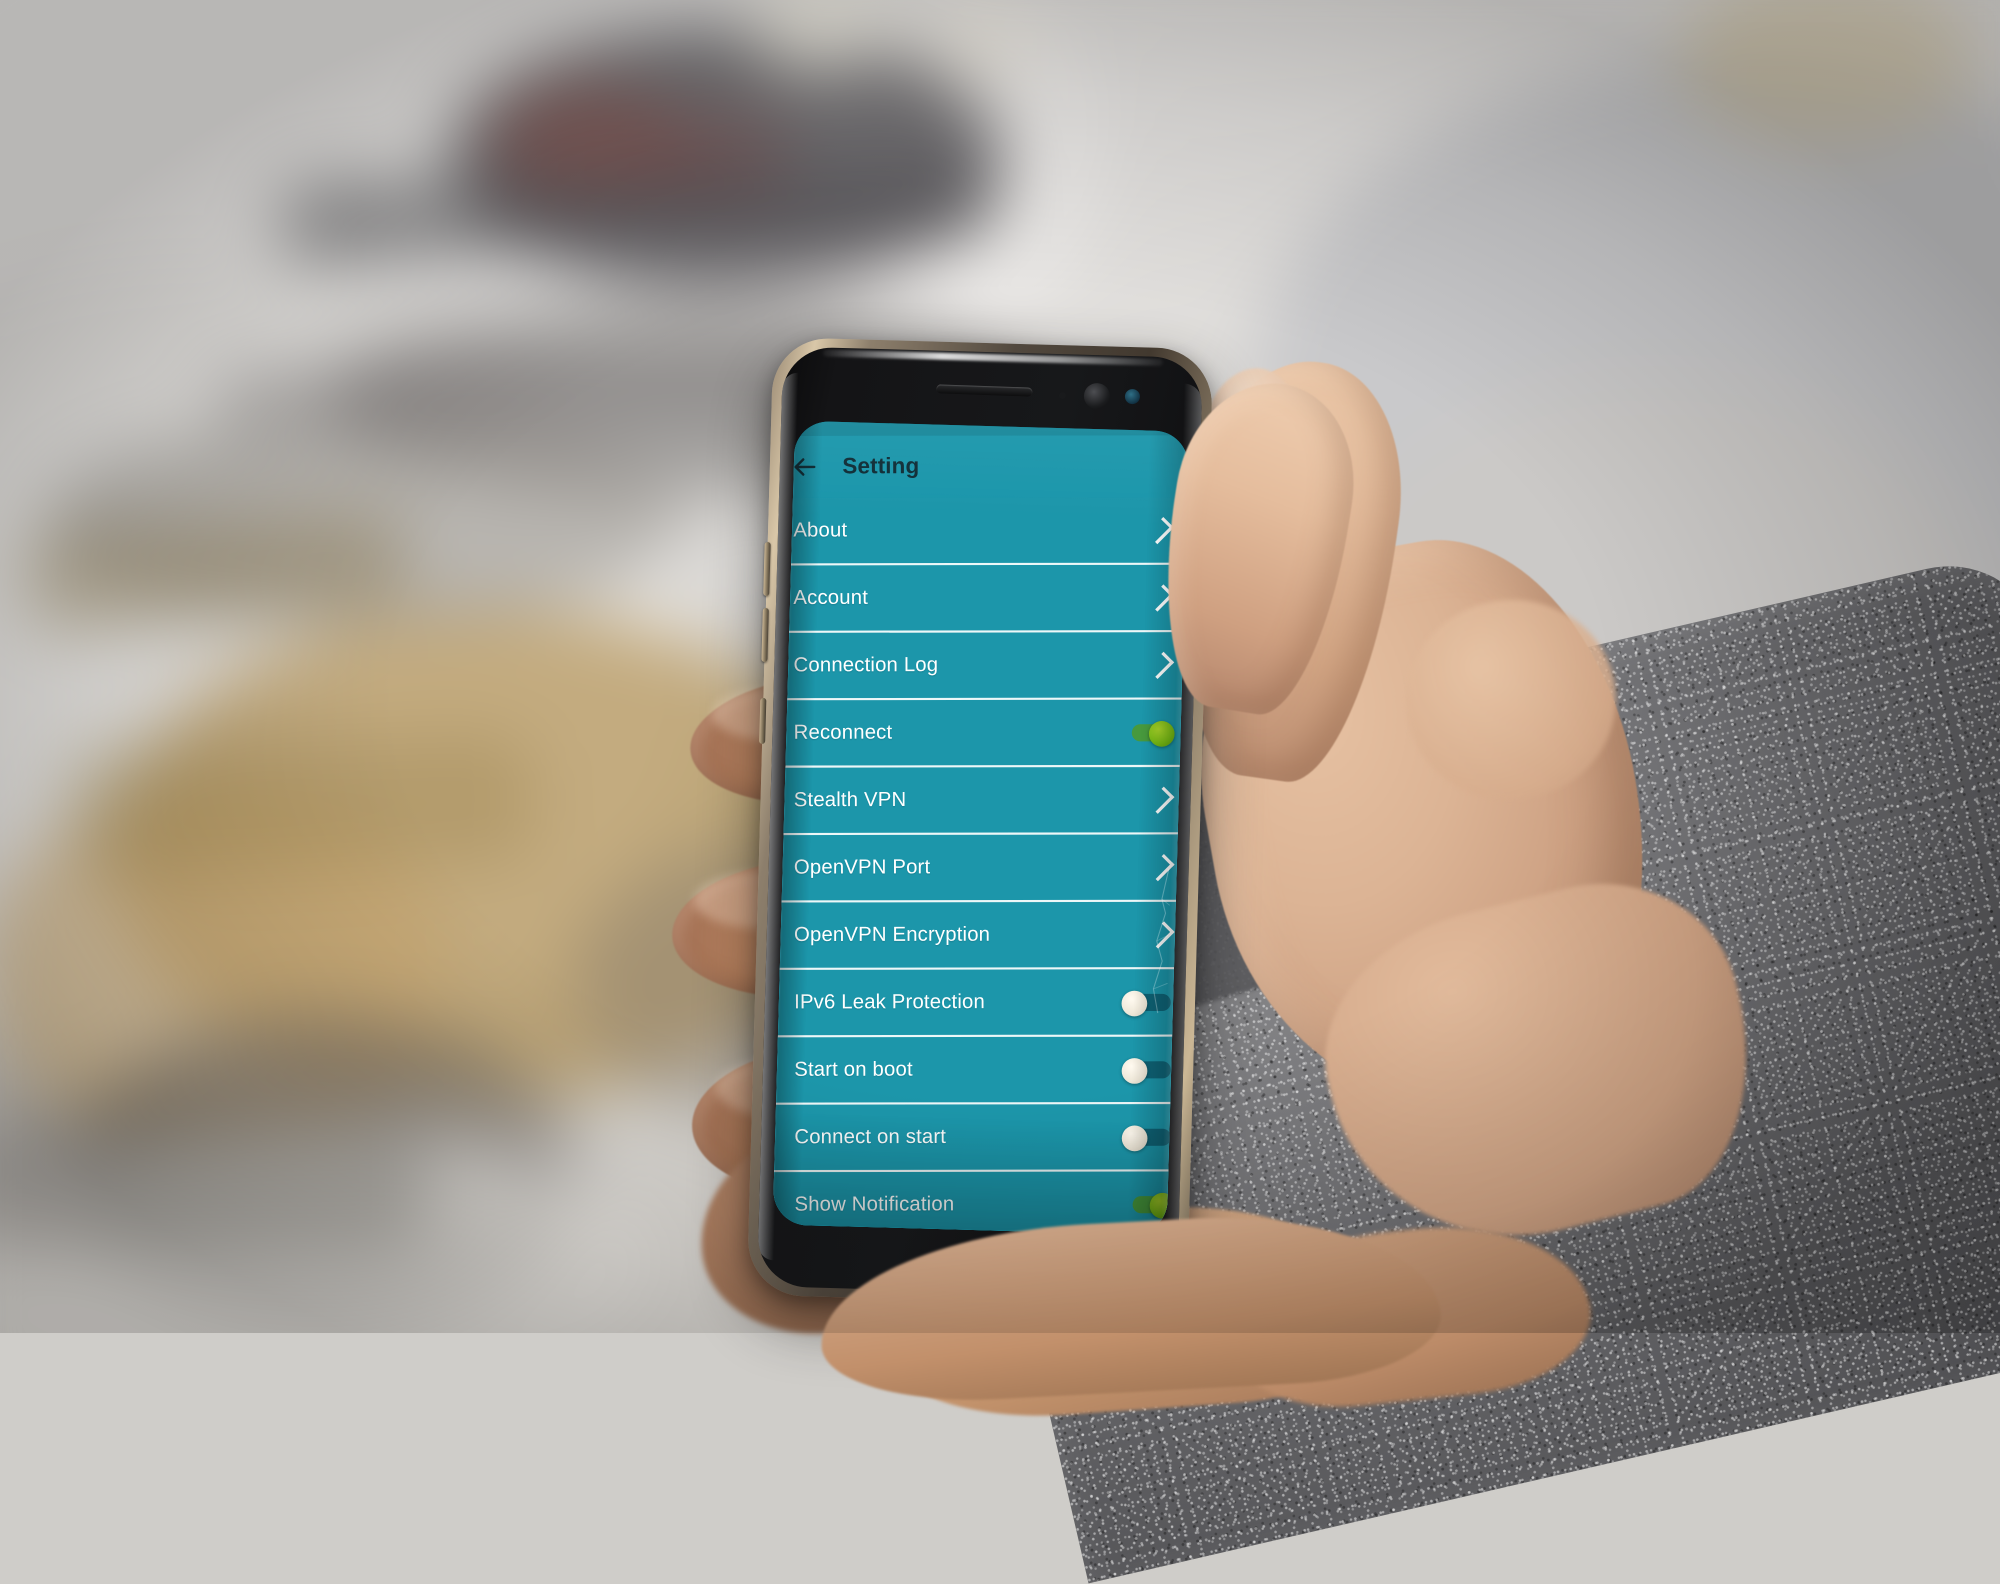  Describe the element at coordinates (1062, 396) in the screenshot. I see `proximity-sensor` at that location.